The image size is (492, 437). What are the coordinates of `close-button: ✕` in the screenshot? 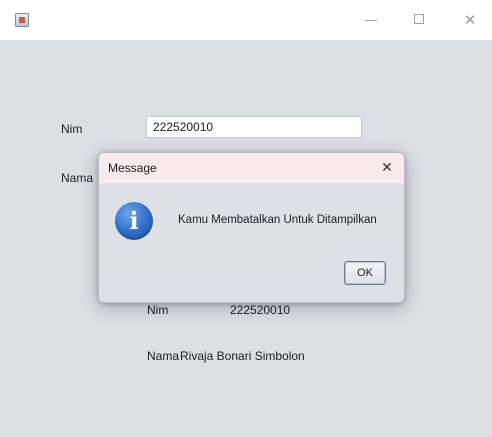 It's located at (470, 20).